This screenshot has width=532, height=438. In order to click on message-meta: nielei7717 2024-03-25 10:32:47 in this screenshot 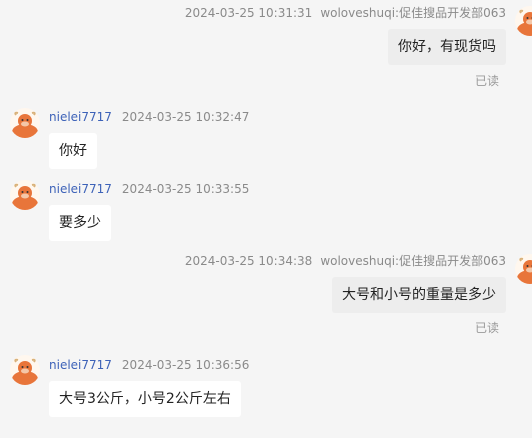, I will do `click(149, 117)`.